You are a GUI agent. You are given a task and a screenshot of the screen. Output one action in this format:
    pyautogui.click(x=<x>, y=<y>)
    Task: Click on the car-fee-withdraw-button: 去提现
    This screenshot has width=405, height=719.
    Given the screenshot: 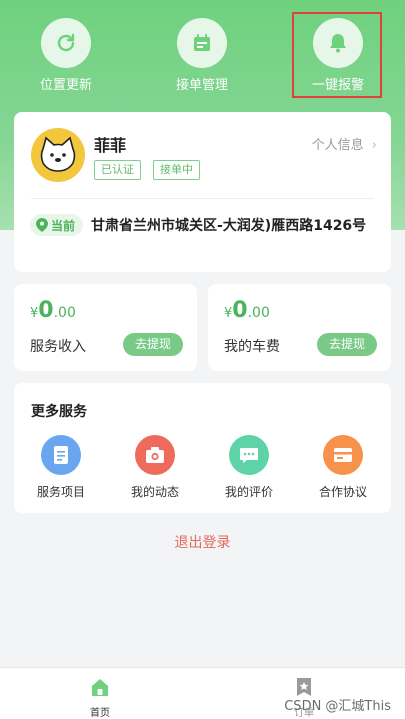 What is the action you would take?
    pyautogui.click(x=347, y=344)
    